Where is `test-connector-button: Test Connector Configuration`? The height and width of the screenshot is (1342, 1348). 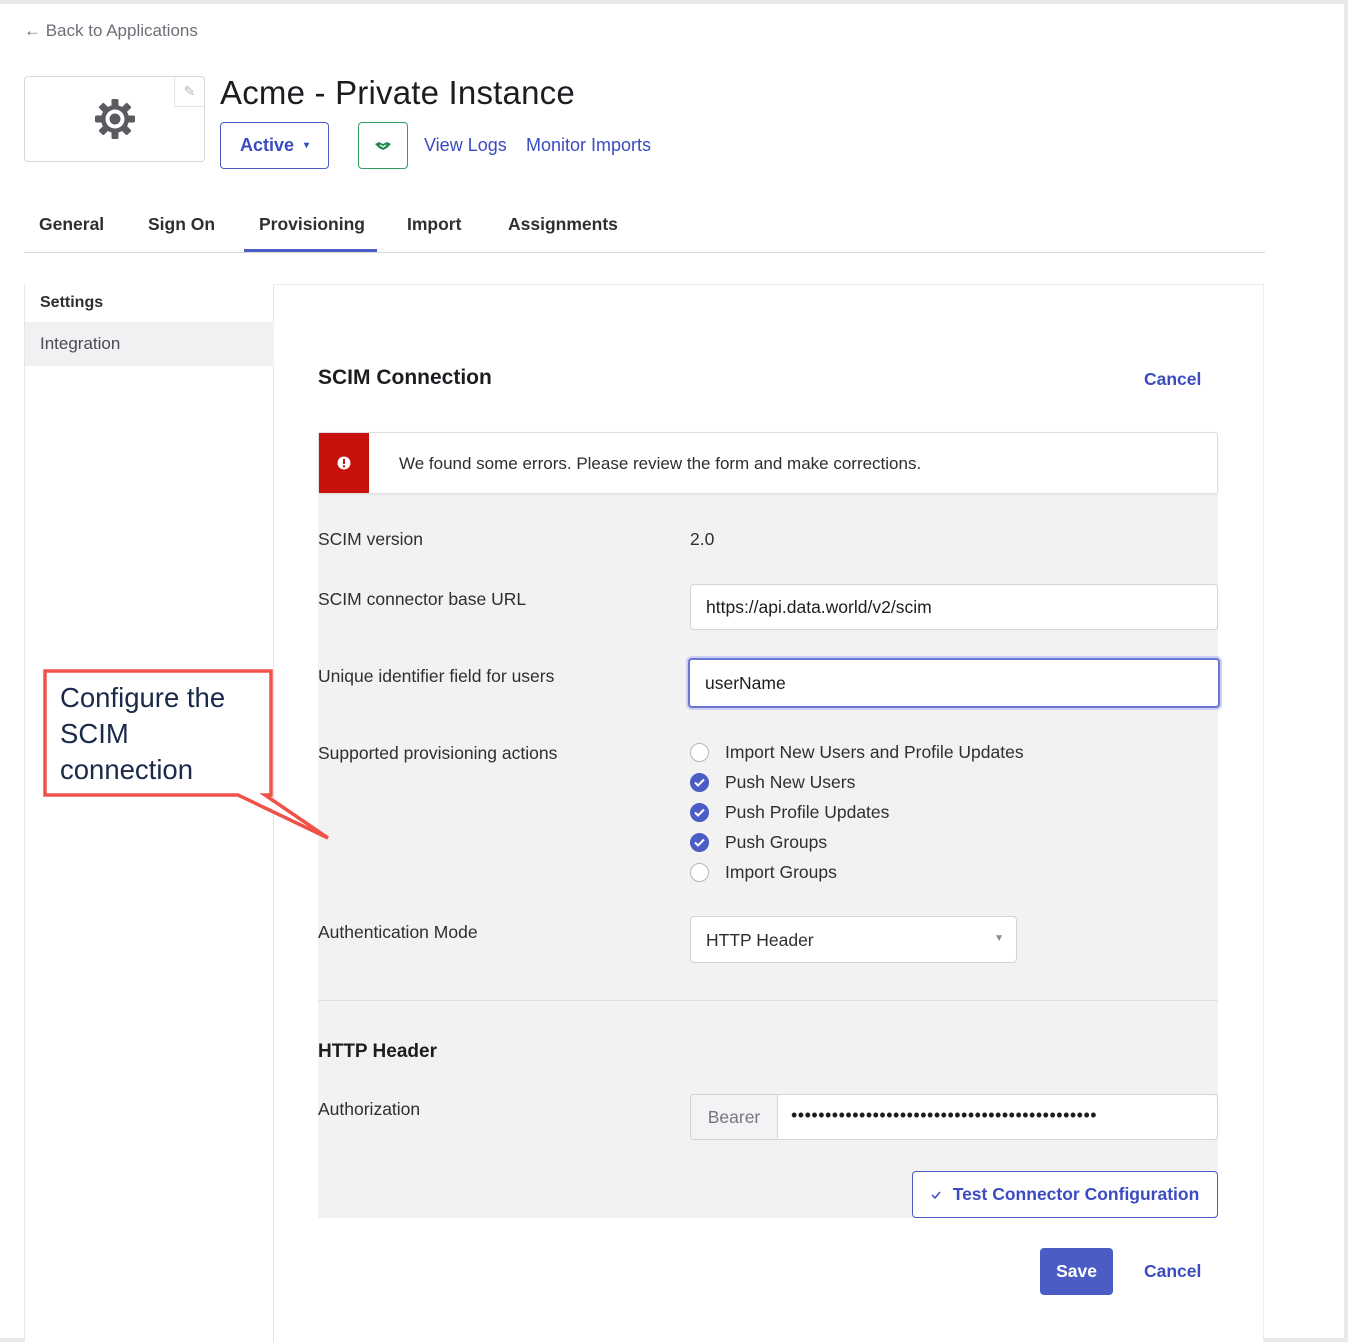 test-connector-button: Test Connector Configuration is located at coordinates (1065, 1194).